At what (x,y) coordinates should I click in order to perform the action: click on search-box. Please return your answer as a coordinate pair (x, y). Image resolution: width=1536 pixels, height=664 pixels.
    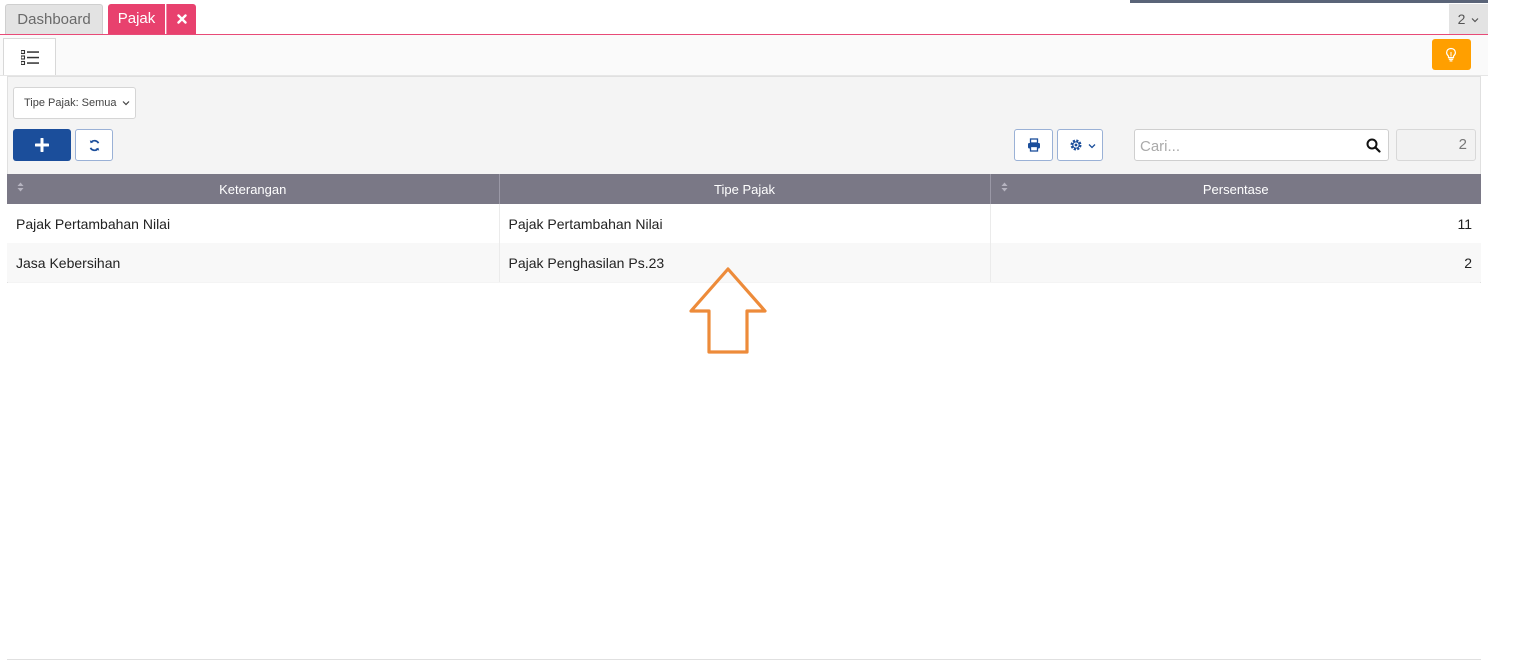
    Looking at the image, I should click on (1261, 145).